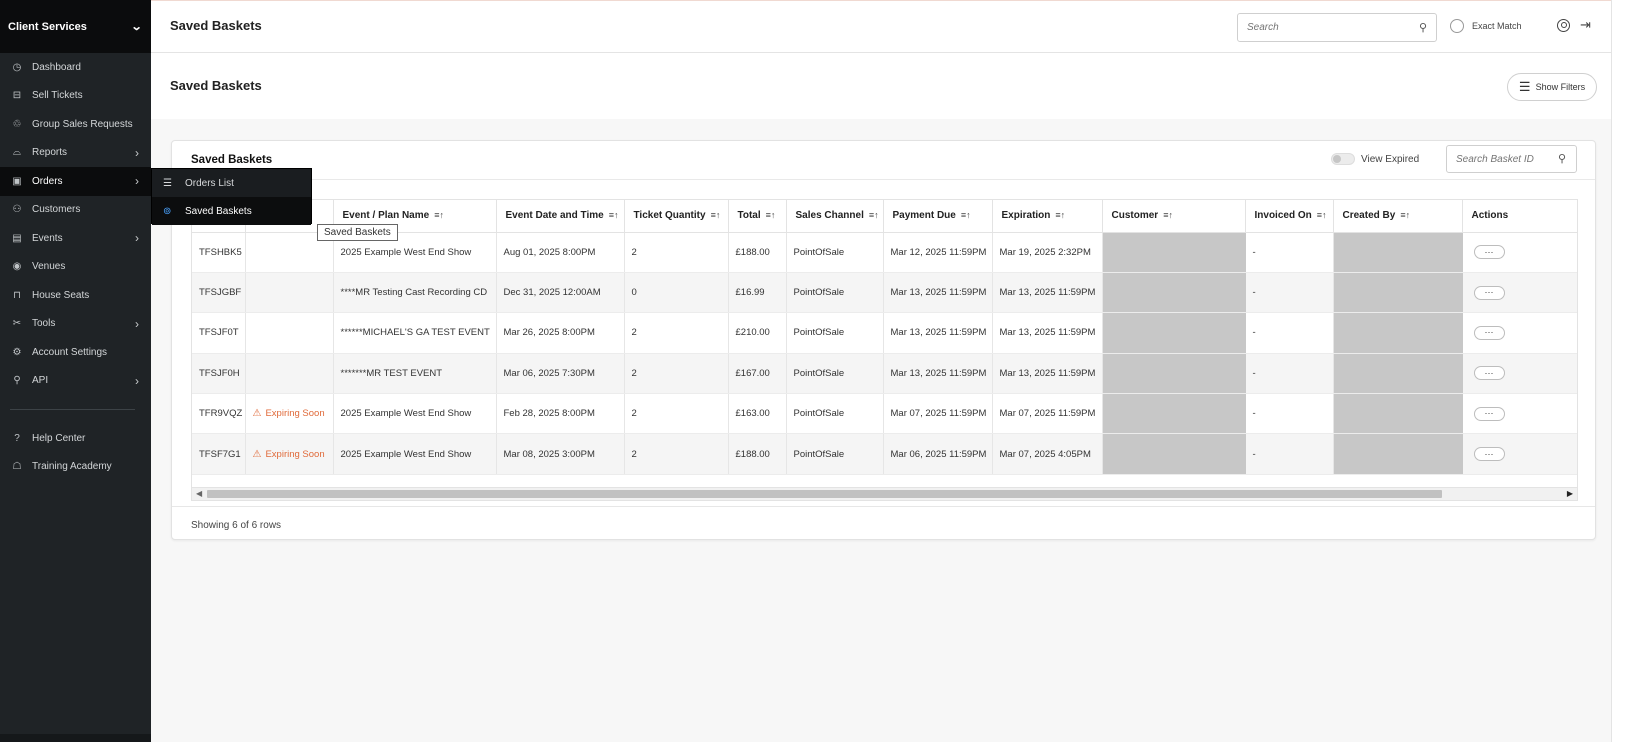 This screenshot has height=742, width=1633. I want to click on sidebar-item-label: Dashboard, so click(56, 67).